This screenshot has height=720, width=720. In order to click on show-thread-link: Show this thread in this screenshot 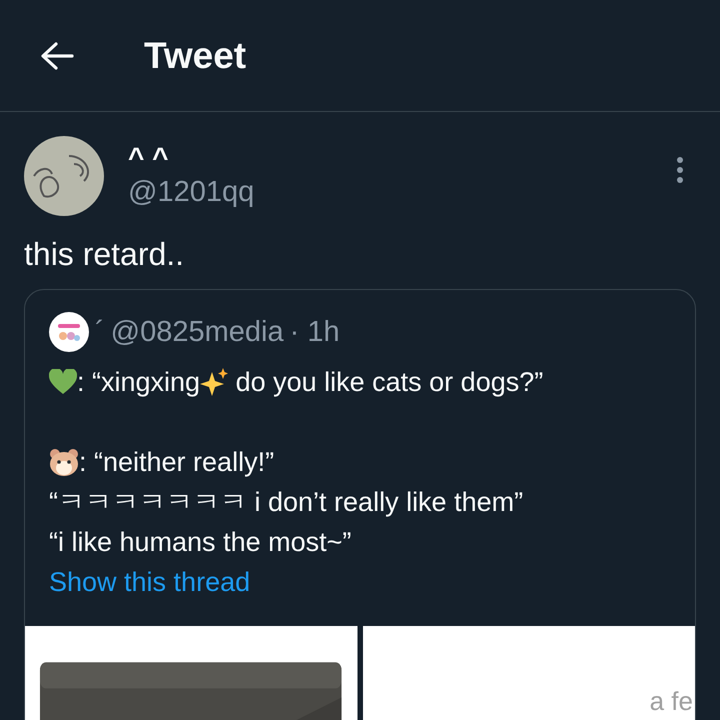, I will do `click(149, 582)`.